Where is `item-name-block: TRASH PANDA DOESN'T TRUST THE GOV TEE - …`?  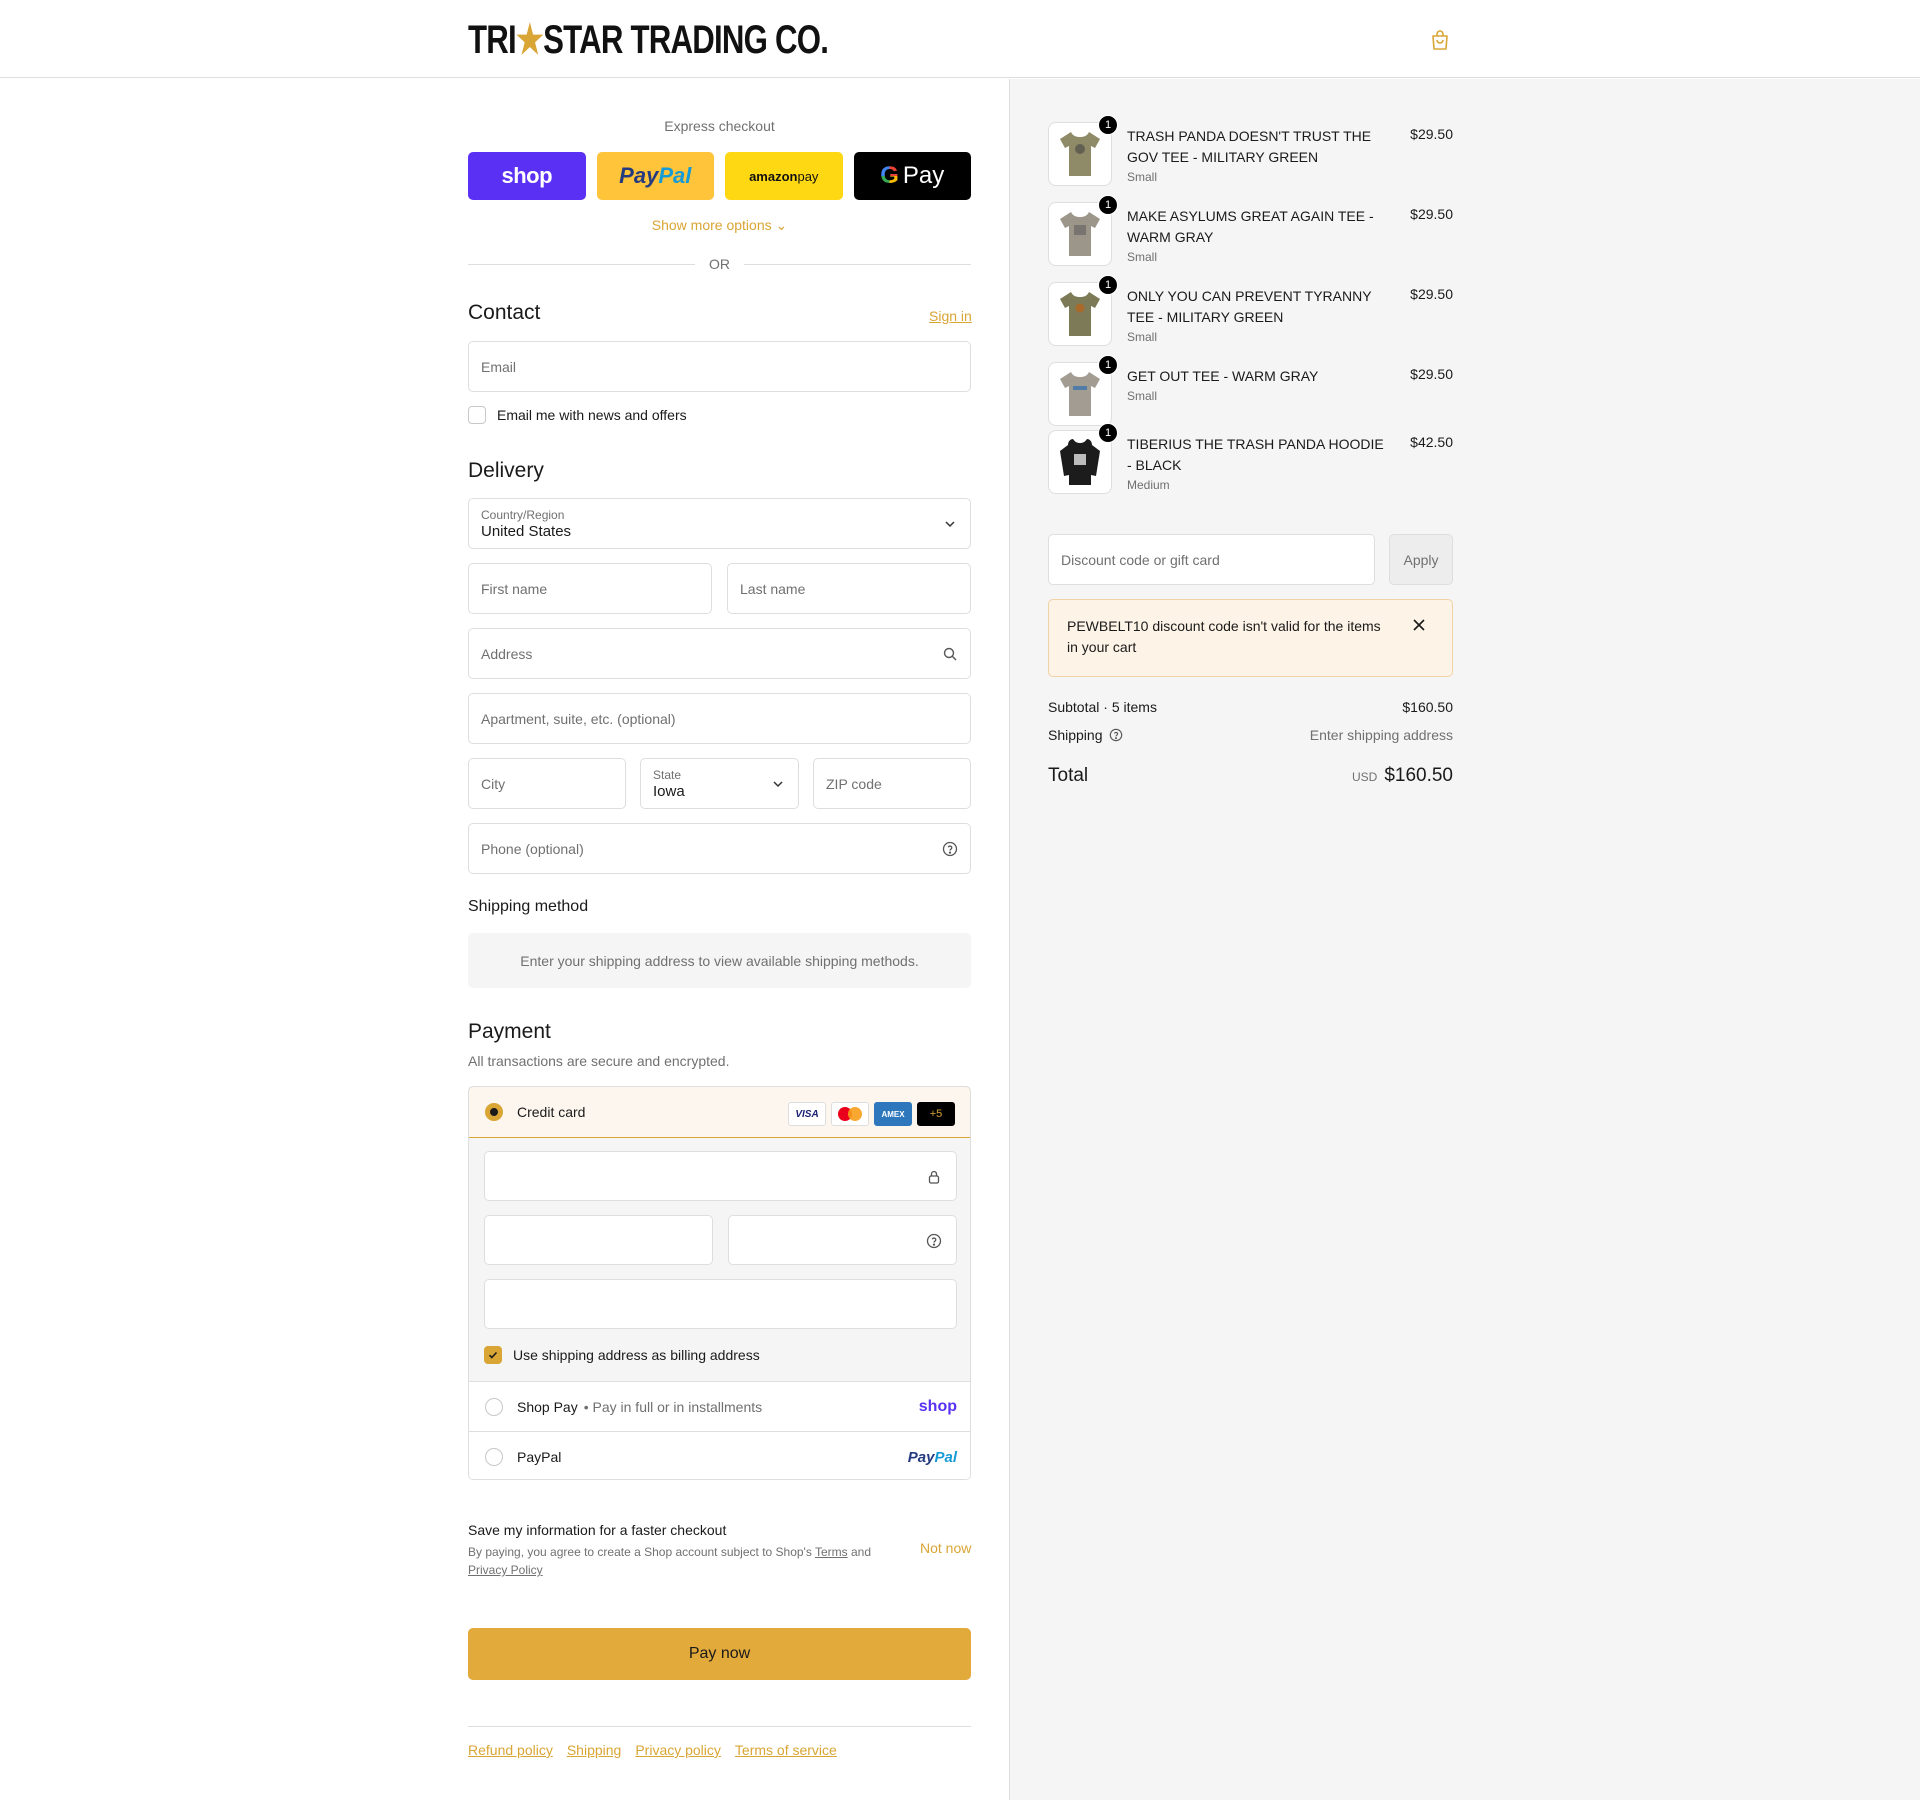 item-name-block: TRASH PANDA DOESN'T TRUST THE GOV TEE - … is located at coordinates (1259, 156).